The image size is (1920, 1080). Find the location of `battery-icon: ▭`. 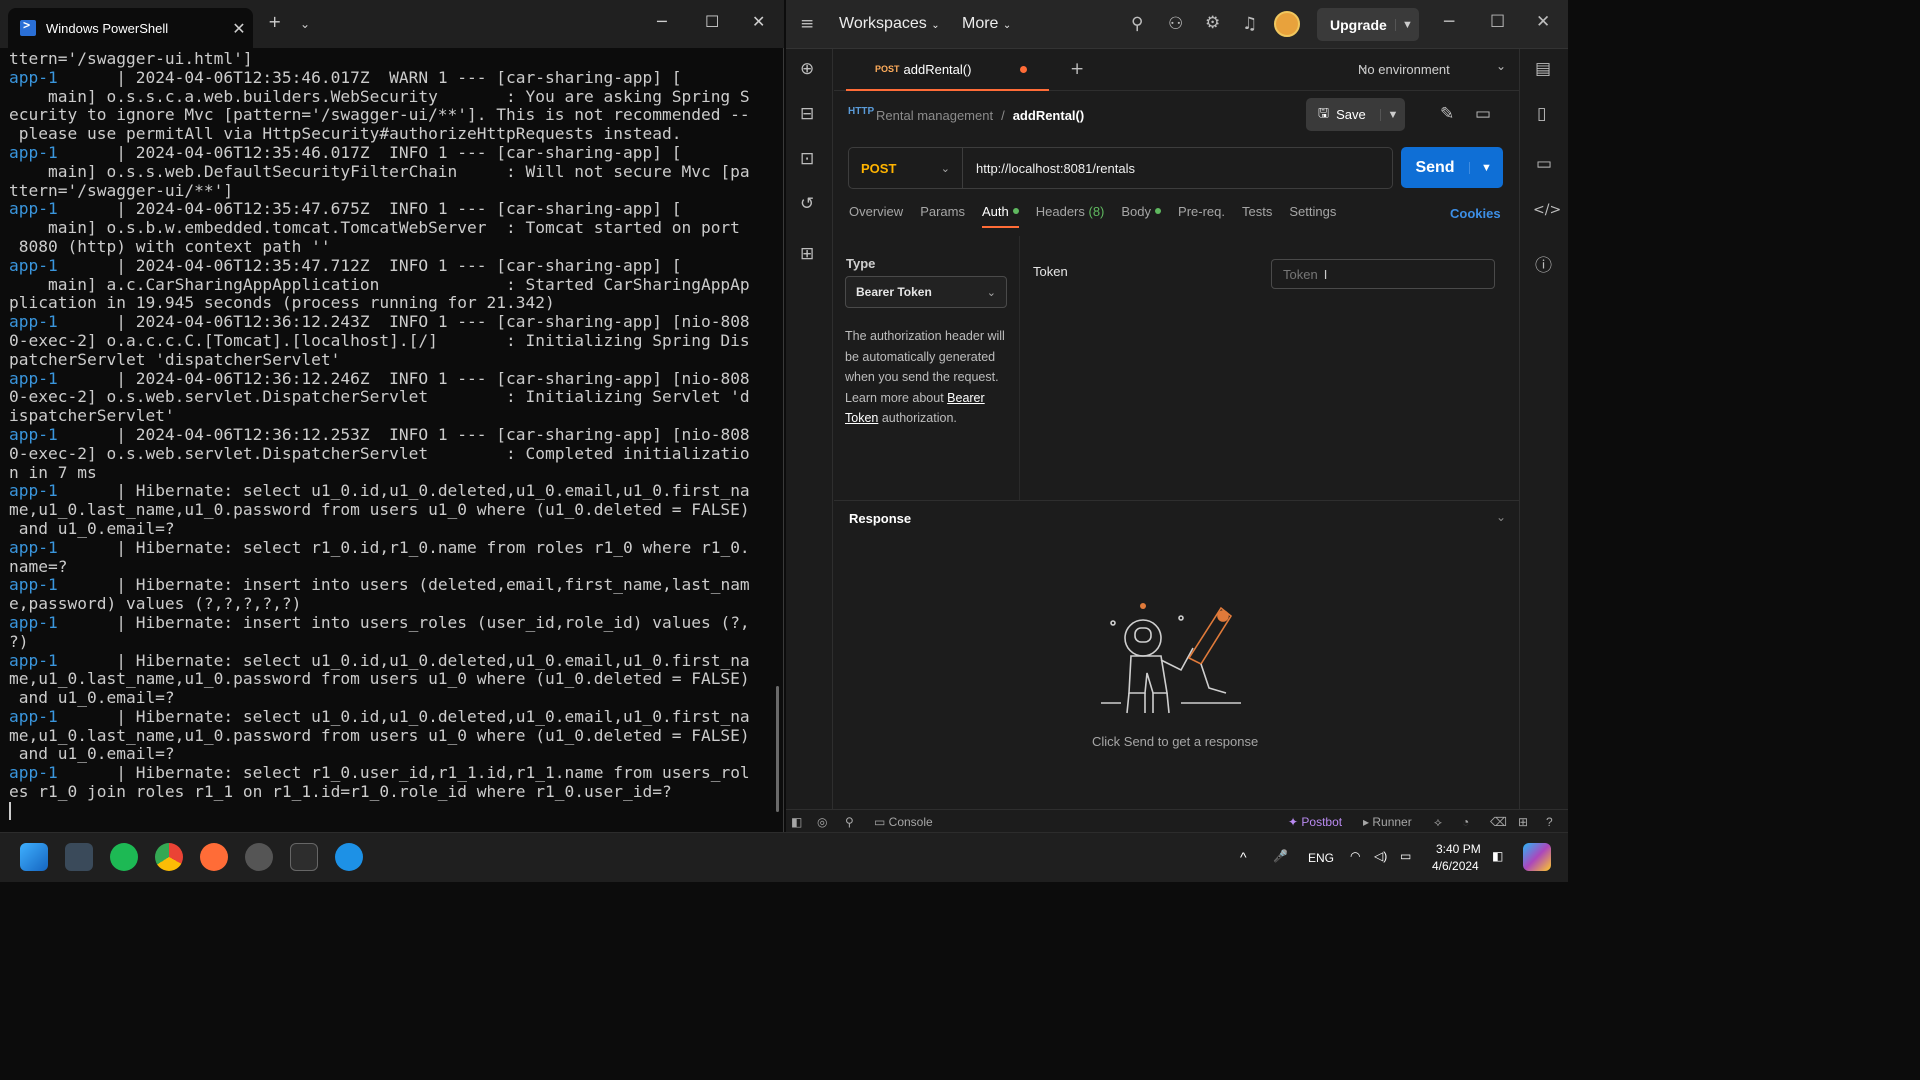

battery-icon: ▭ is located at coordinates (1405, 856).